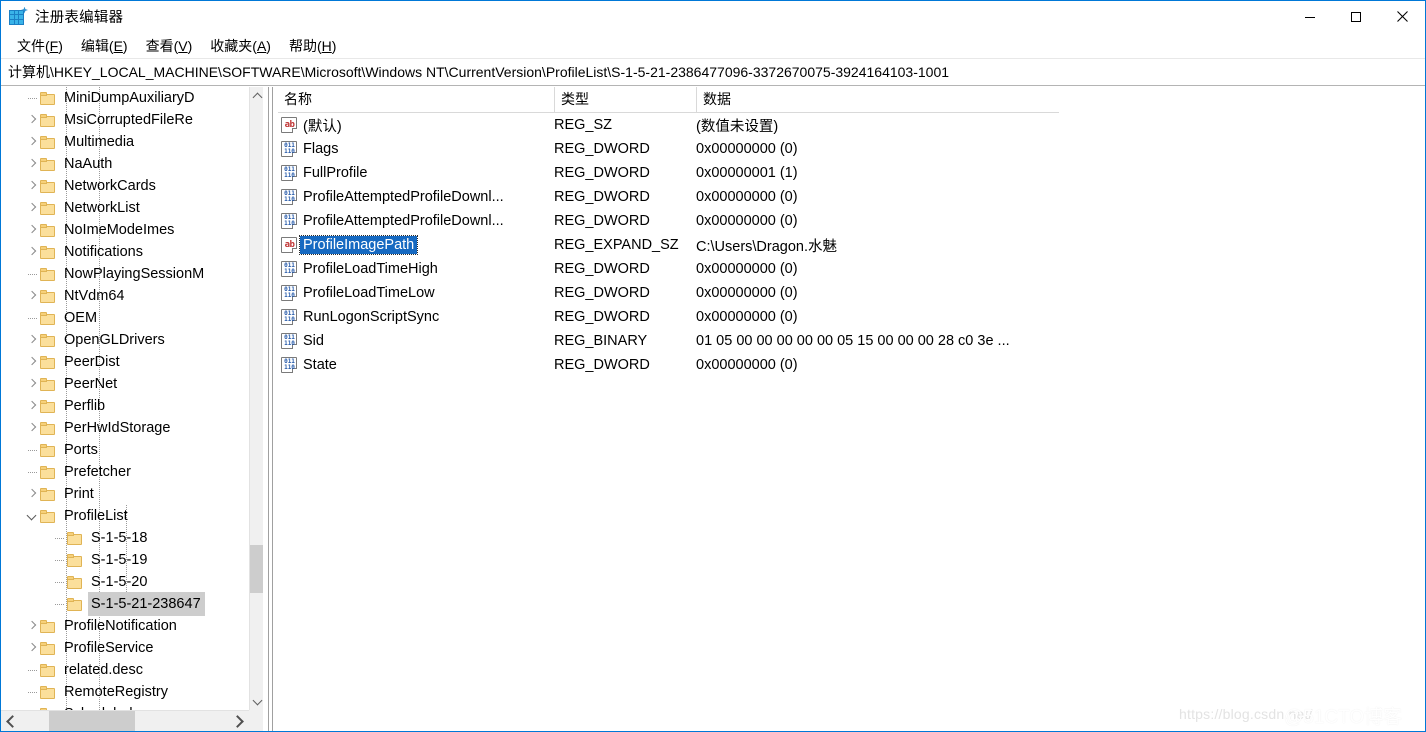 The height and width of the screenshot is (732, 1426). What do you see at coordinates (747, 197) in the screenshot?
I see `value-data: 0x00000000 (0)` at bounding box center [747, 197].